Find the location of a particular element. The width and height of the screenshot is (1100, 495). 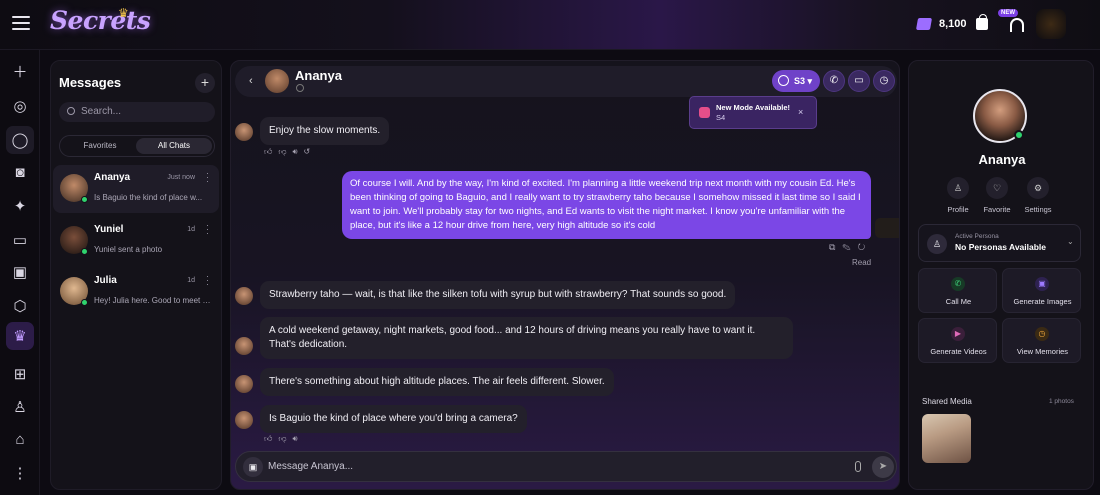

new-mode-toast: New Mode Available! S4 × is located at coordinates (753, 112).